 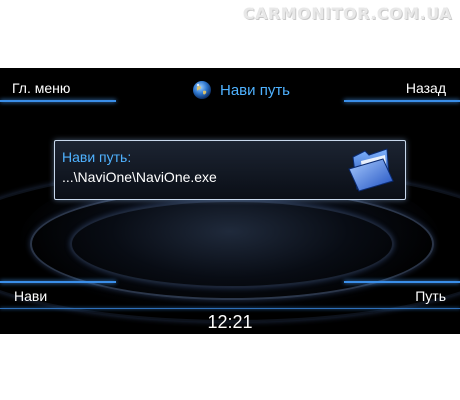 I want to click on watermark: CARMONITOR.COM.UA, so click(x=347, y=13).